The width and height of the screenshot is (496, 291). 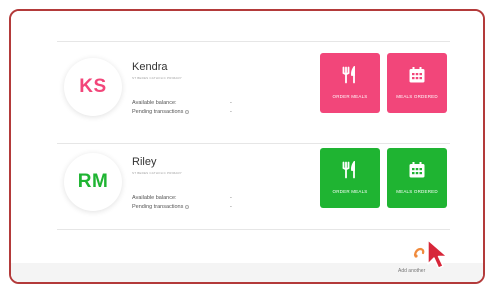 I want to click on mouse-pointer-icon, so click(x=437, y=254).